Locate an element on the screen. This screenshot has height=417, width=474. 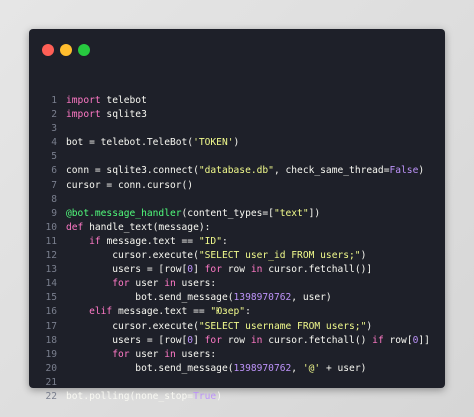
code-line: 3 is located at coordinates (237, 129).